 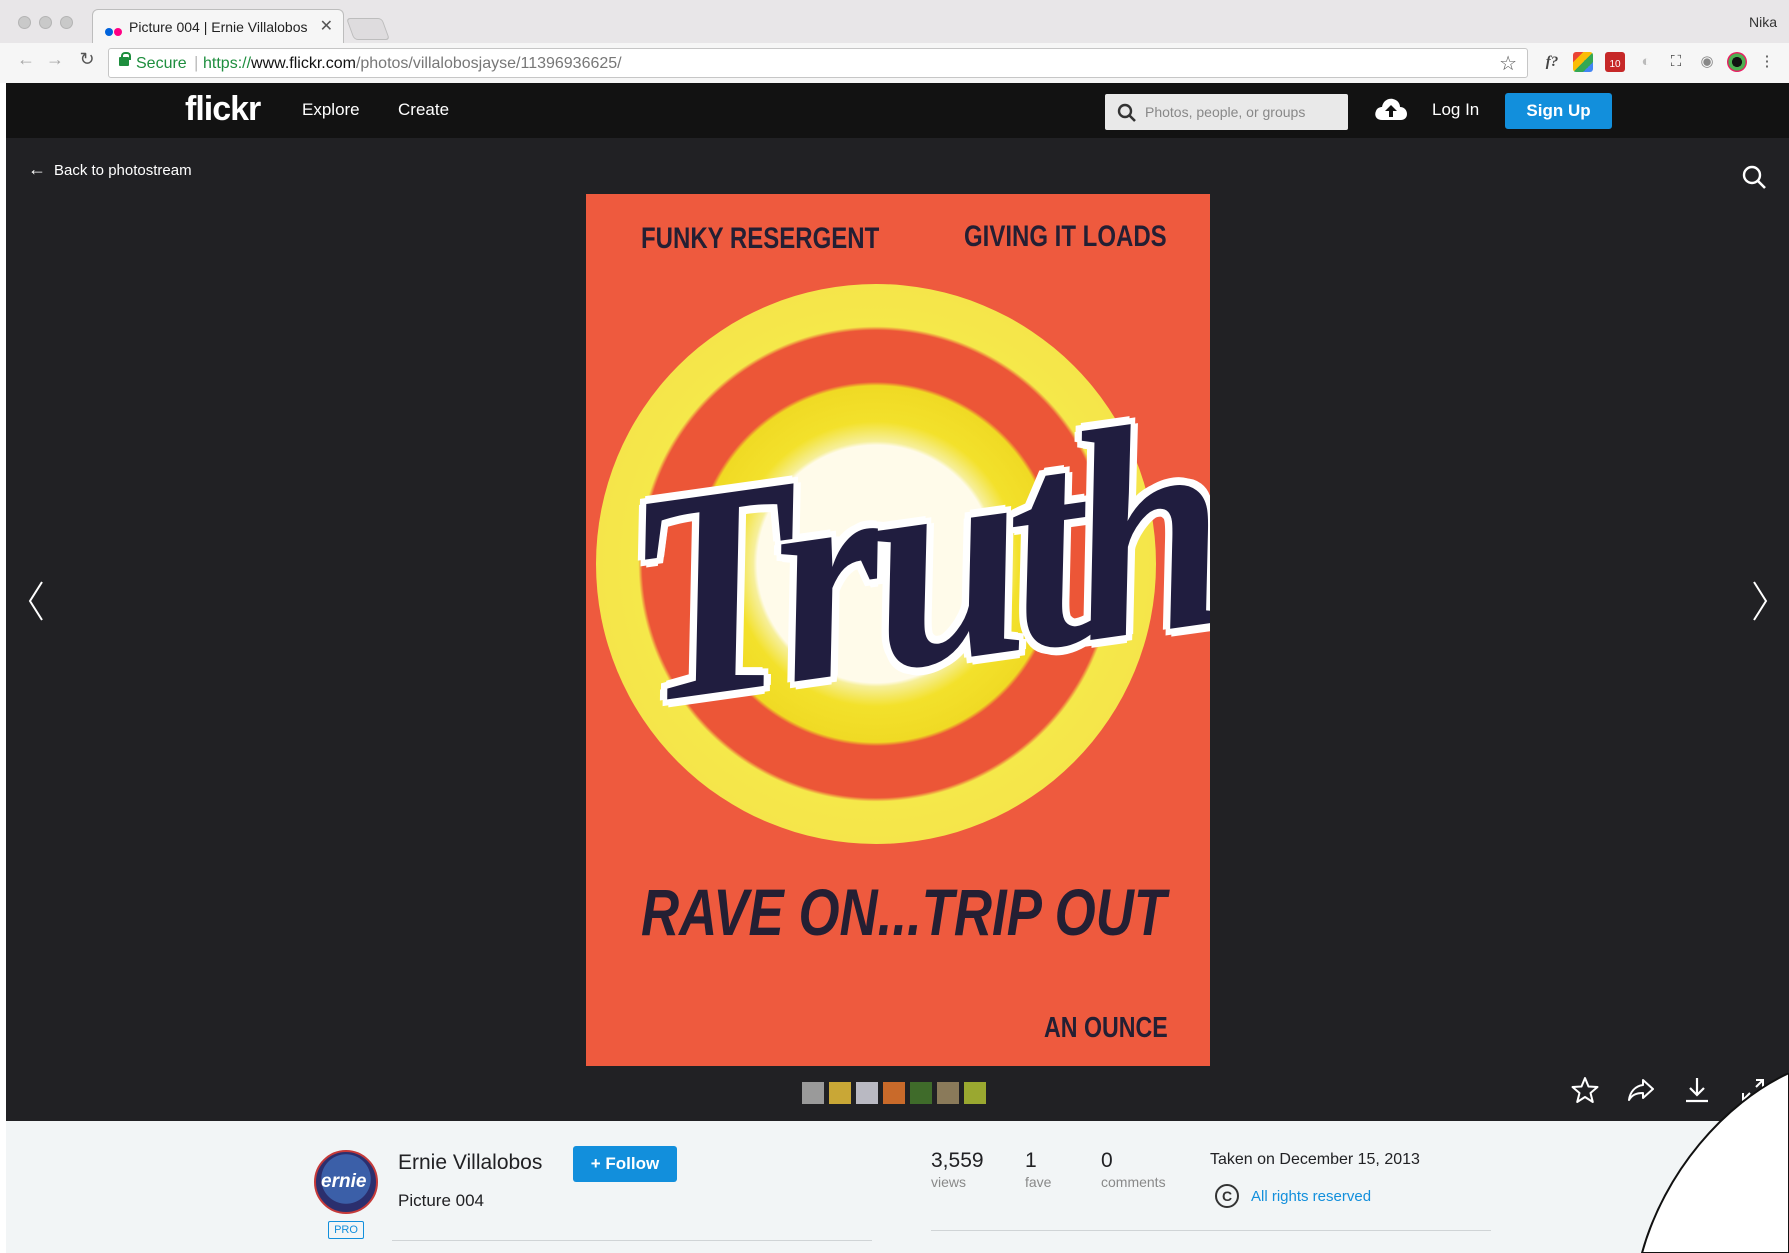 What do you see at coordinates (368, 29) in the screenshot?
I see `new-tab-button` at bounding box center [368, 29].